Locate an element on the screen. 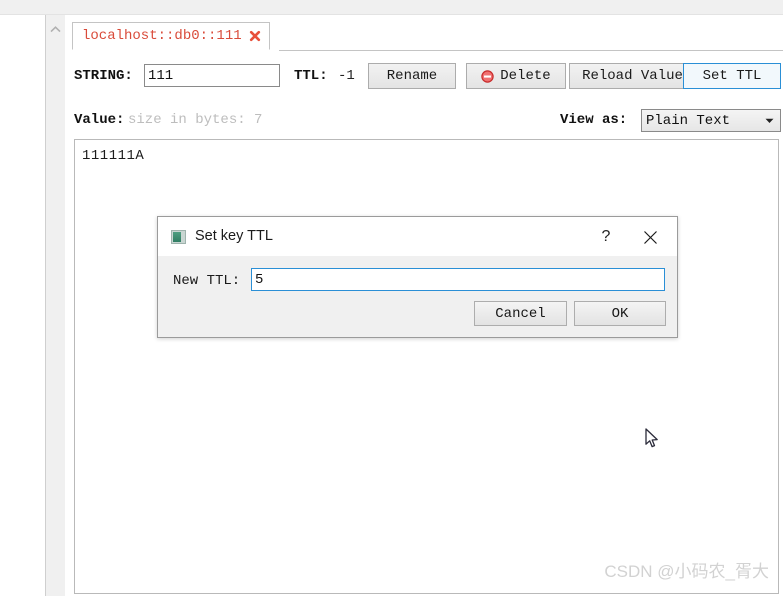 This screenshot has width=783, height=596. left-panel is located at coordinates (23, 305).